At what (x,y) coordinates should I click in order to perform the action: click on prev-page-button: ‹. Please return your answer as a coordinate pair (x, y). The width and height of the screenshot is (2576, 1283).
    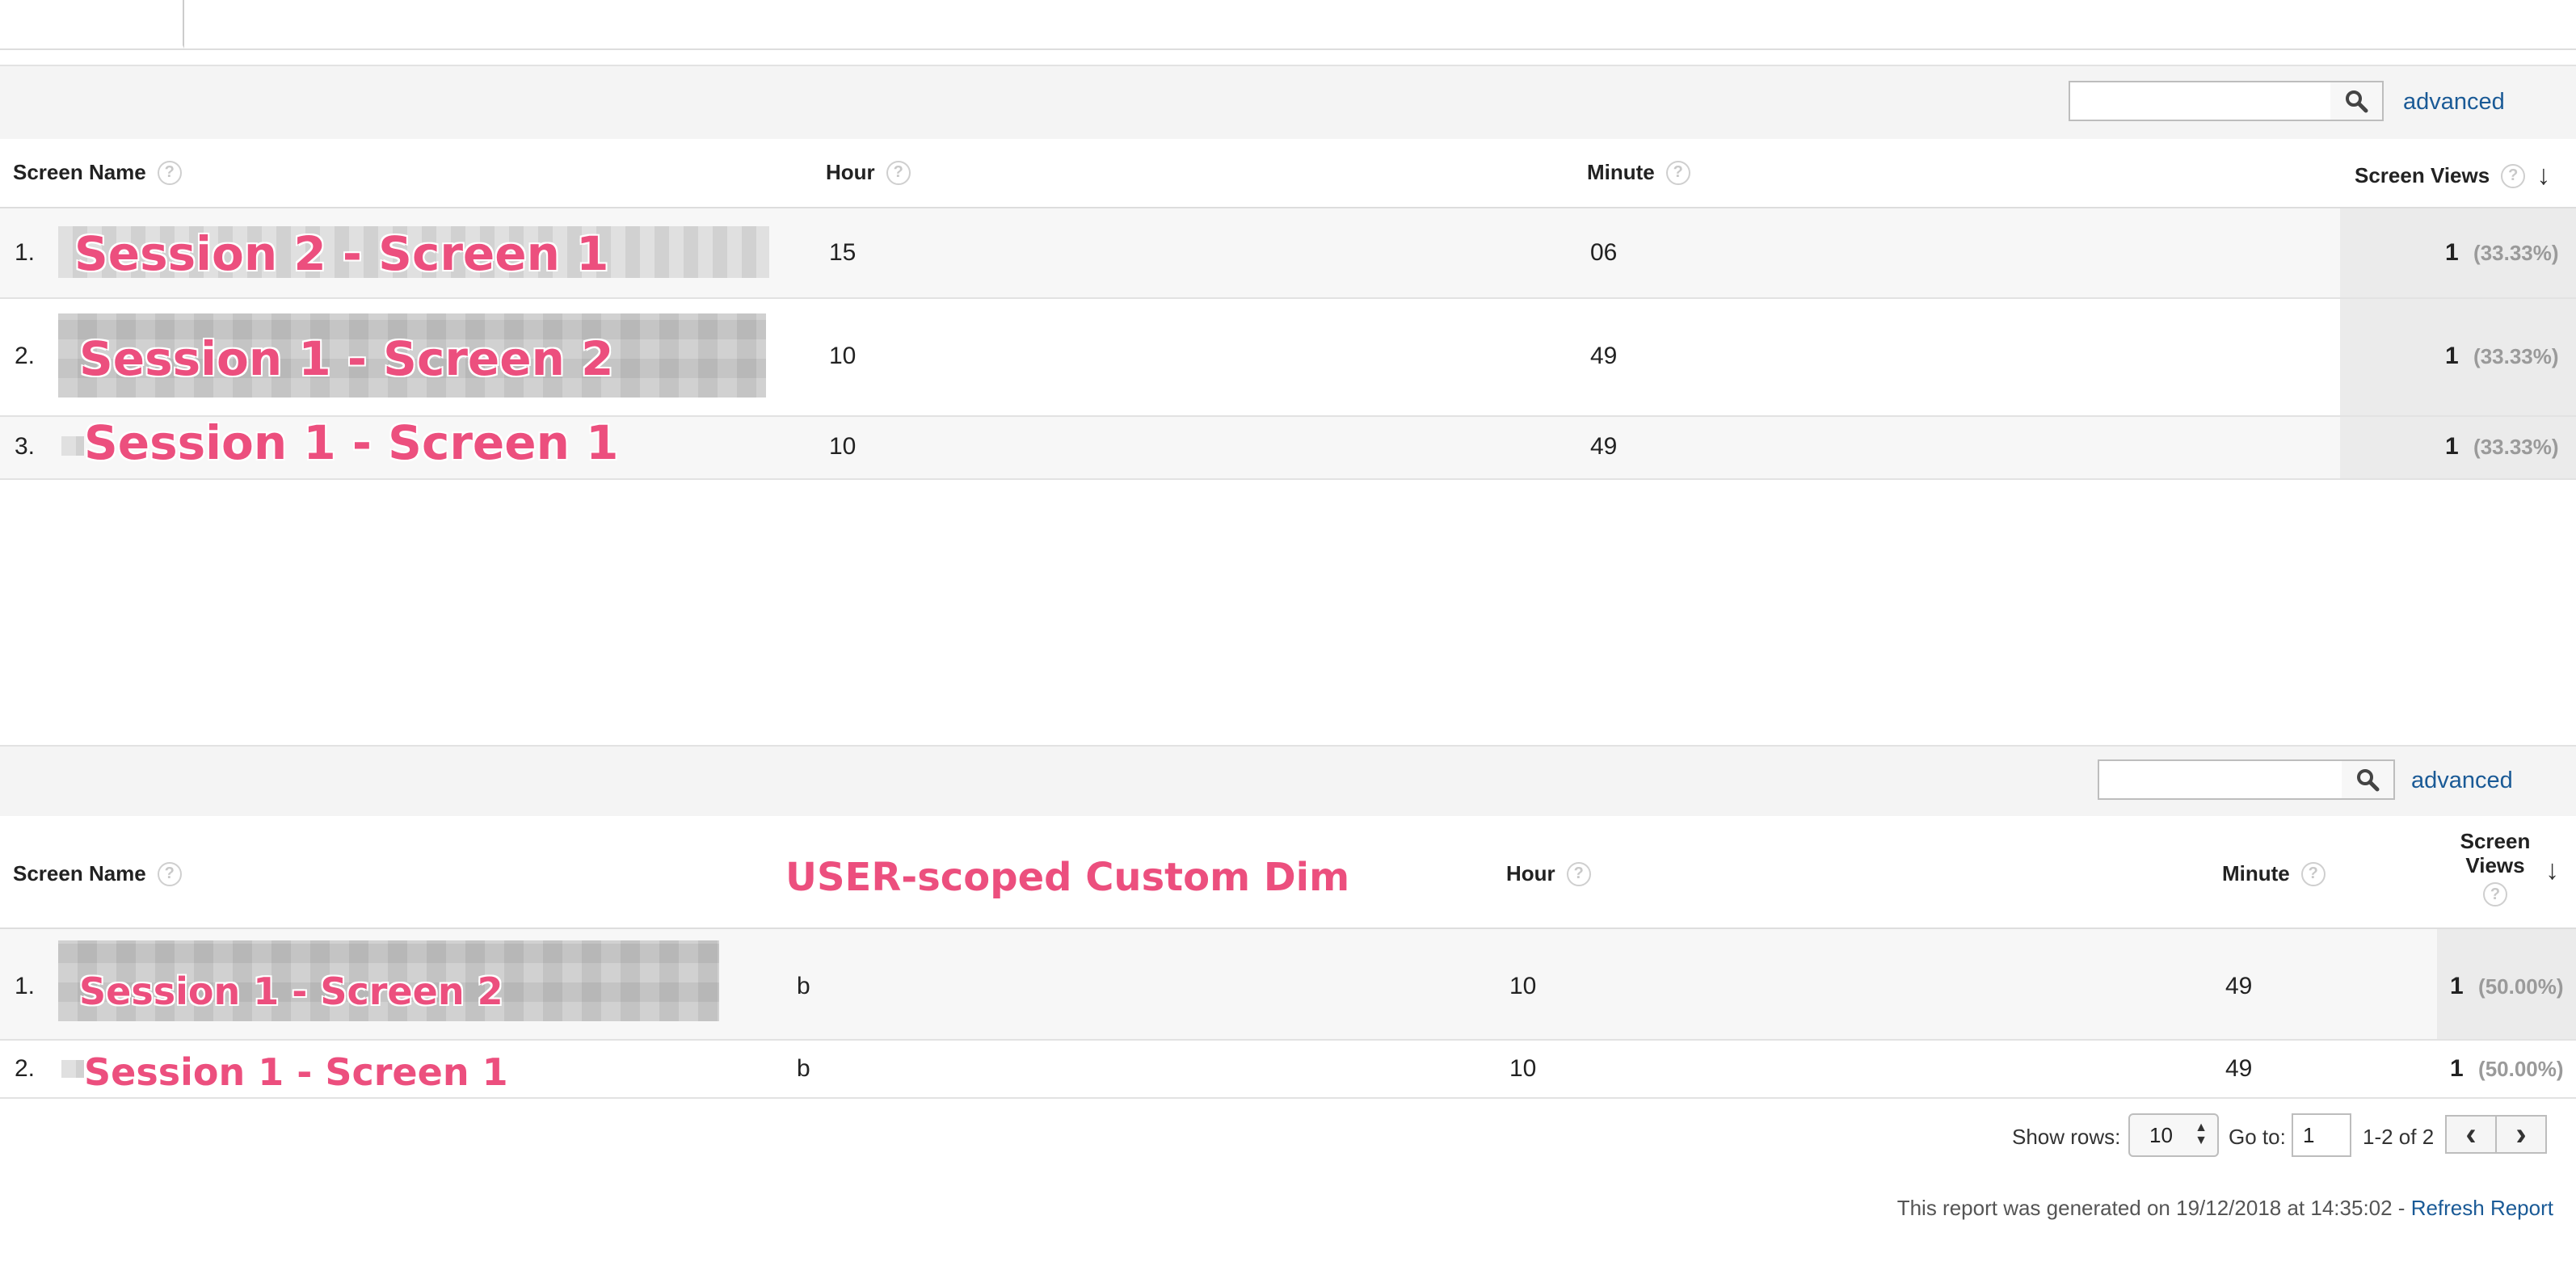
    Looking at the image, I should click on (2471, 1134).